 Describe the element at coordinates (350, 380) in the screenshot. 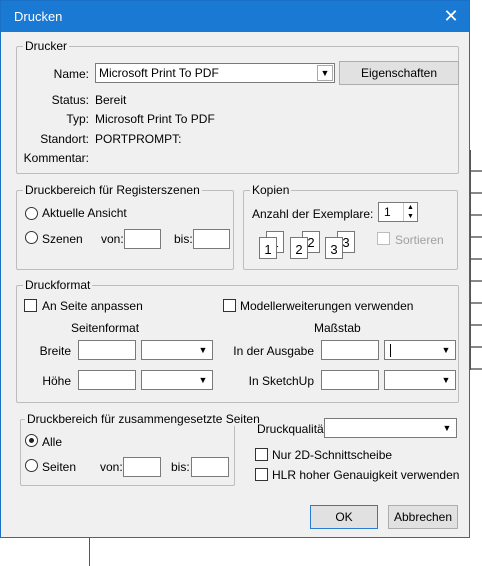

I see `in-sketchup-input` at that location.